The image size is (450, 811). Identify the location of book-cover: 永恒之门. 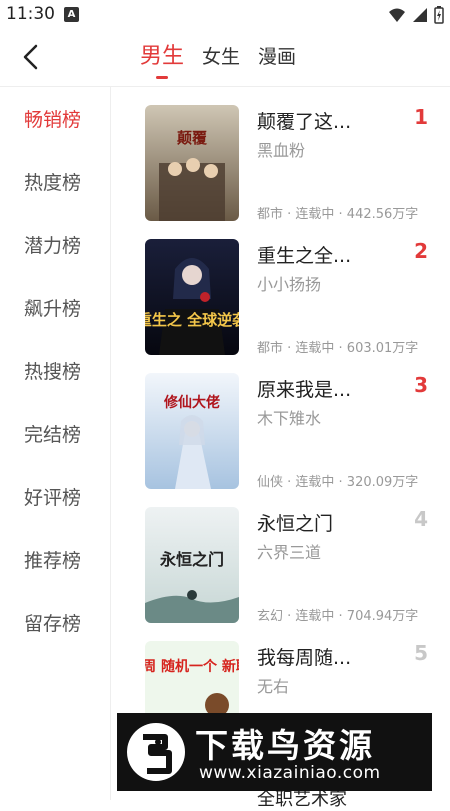
(192, 565).